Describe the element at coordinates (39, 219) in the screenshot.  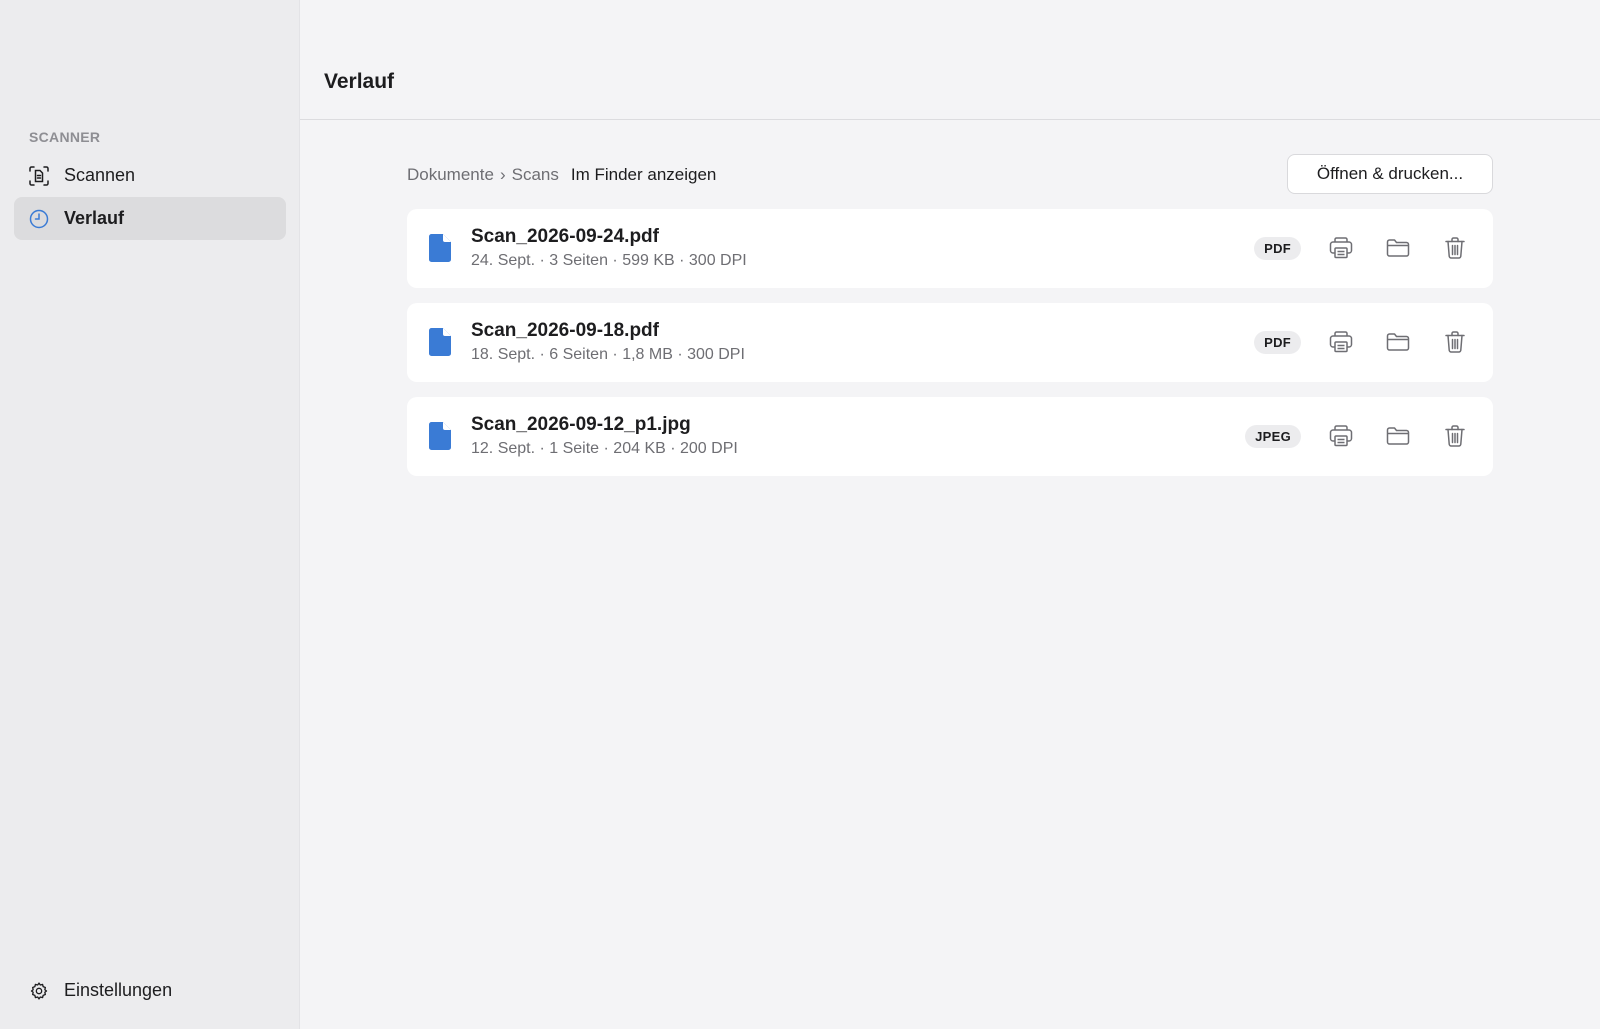
I see `clock-icon` at that location.